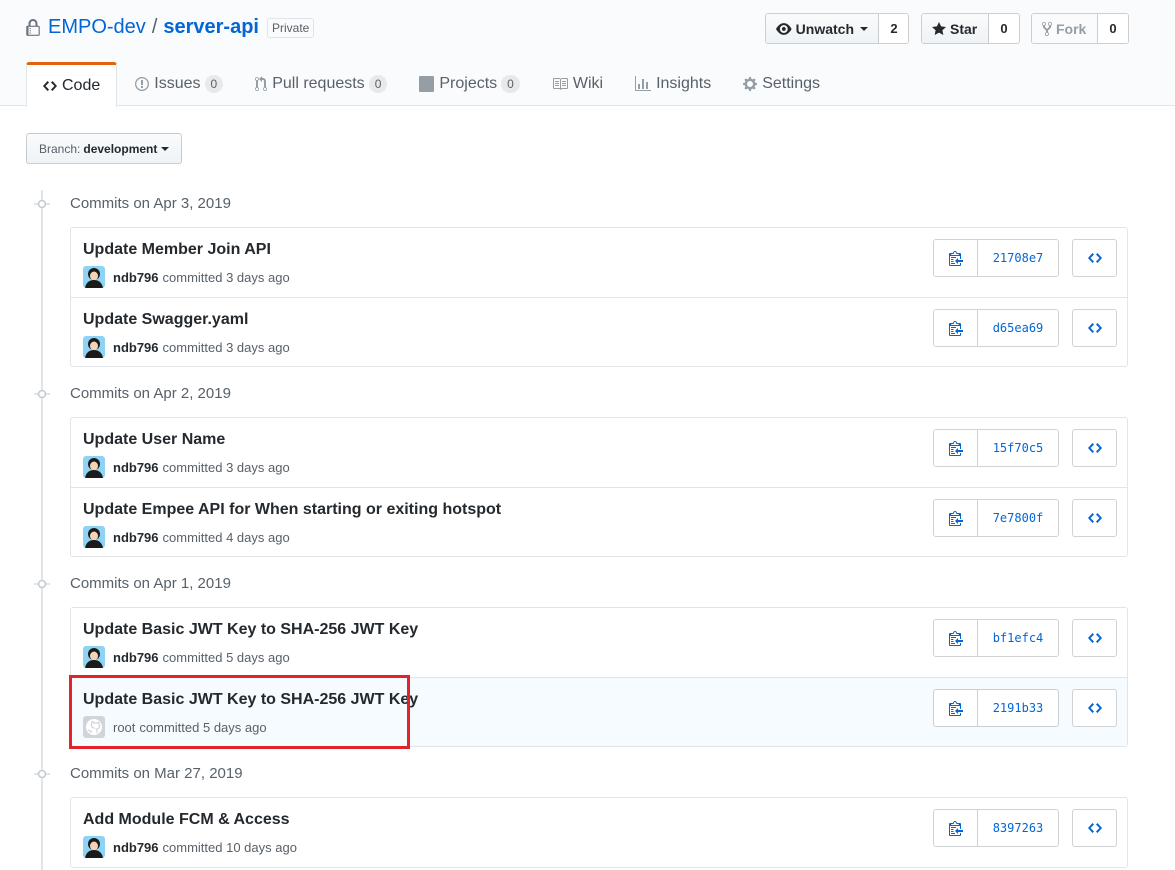 This screenshot has width=1175, height=870. What do you see at coordinates (138, 773) in the screenshot?
I see `commit-group-heading: Commits on Mar 27, 2019` at bounding box center [138, 773].